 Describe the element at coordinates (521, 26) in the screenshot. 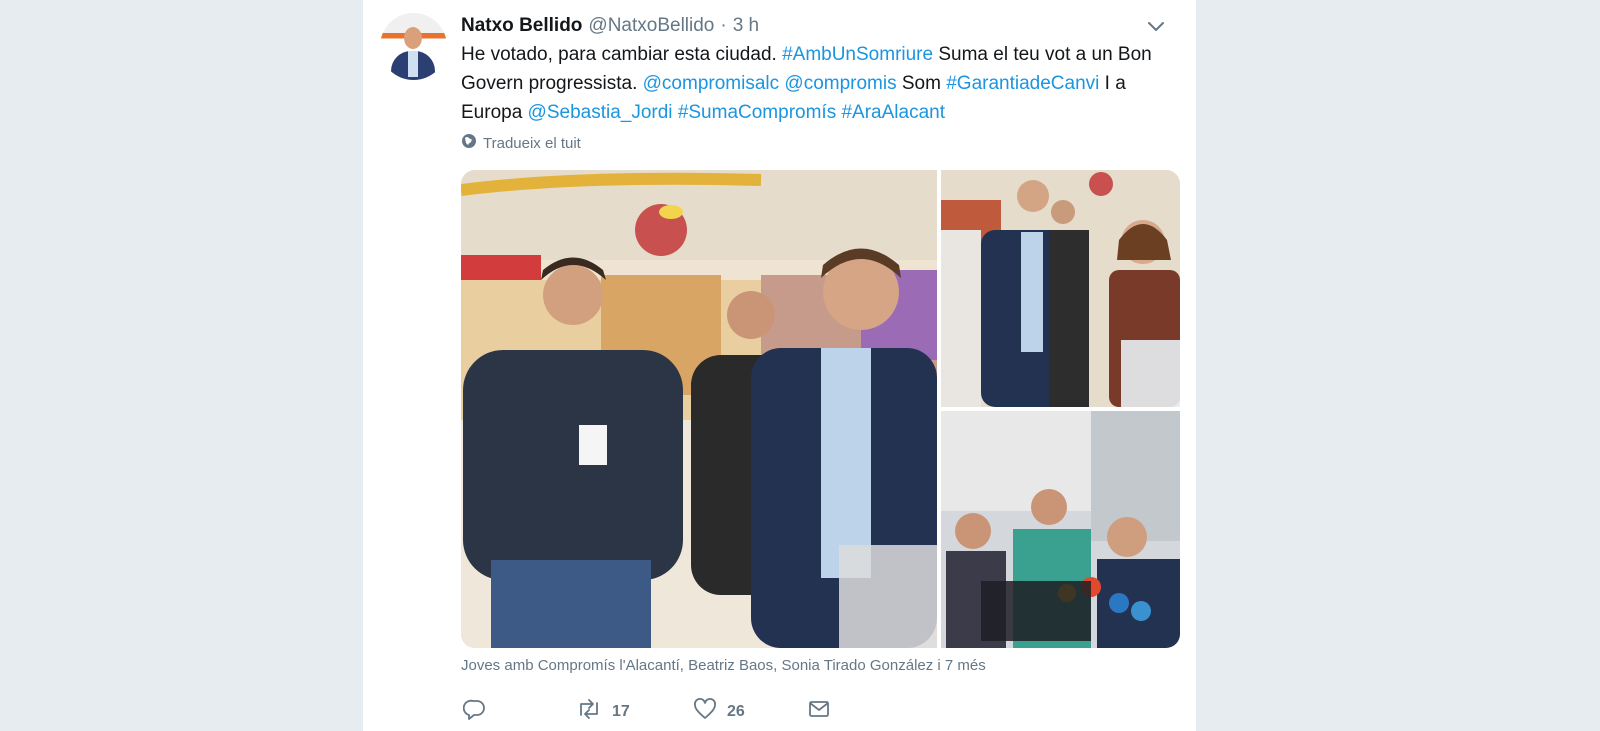

I see `author-name: Natxo Bellido` at that location.